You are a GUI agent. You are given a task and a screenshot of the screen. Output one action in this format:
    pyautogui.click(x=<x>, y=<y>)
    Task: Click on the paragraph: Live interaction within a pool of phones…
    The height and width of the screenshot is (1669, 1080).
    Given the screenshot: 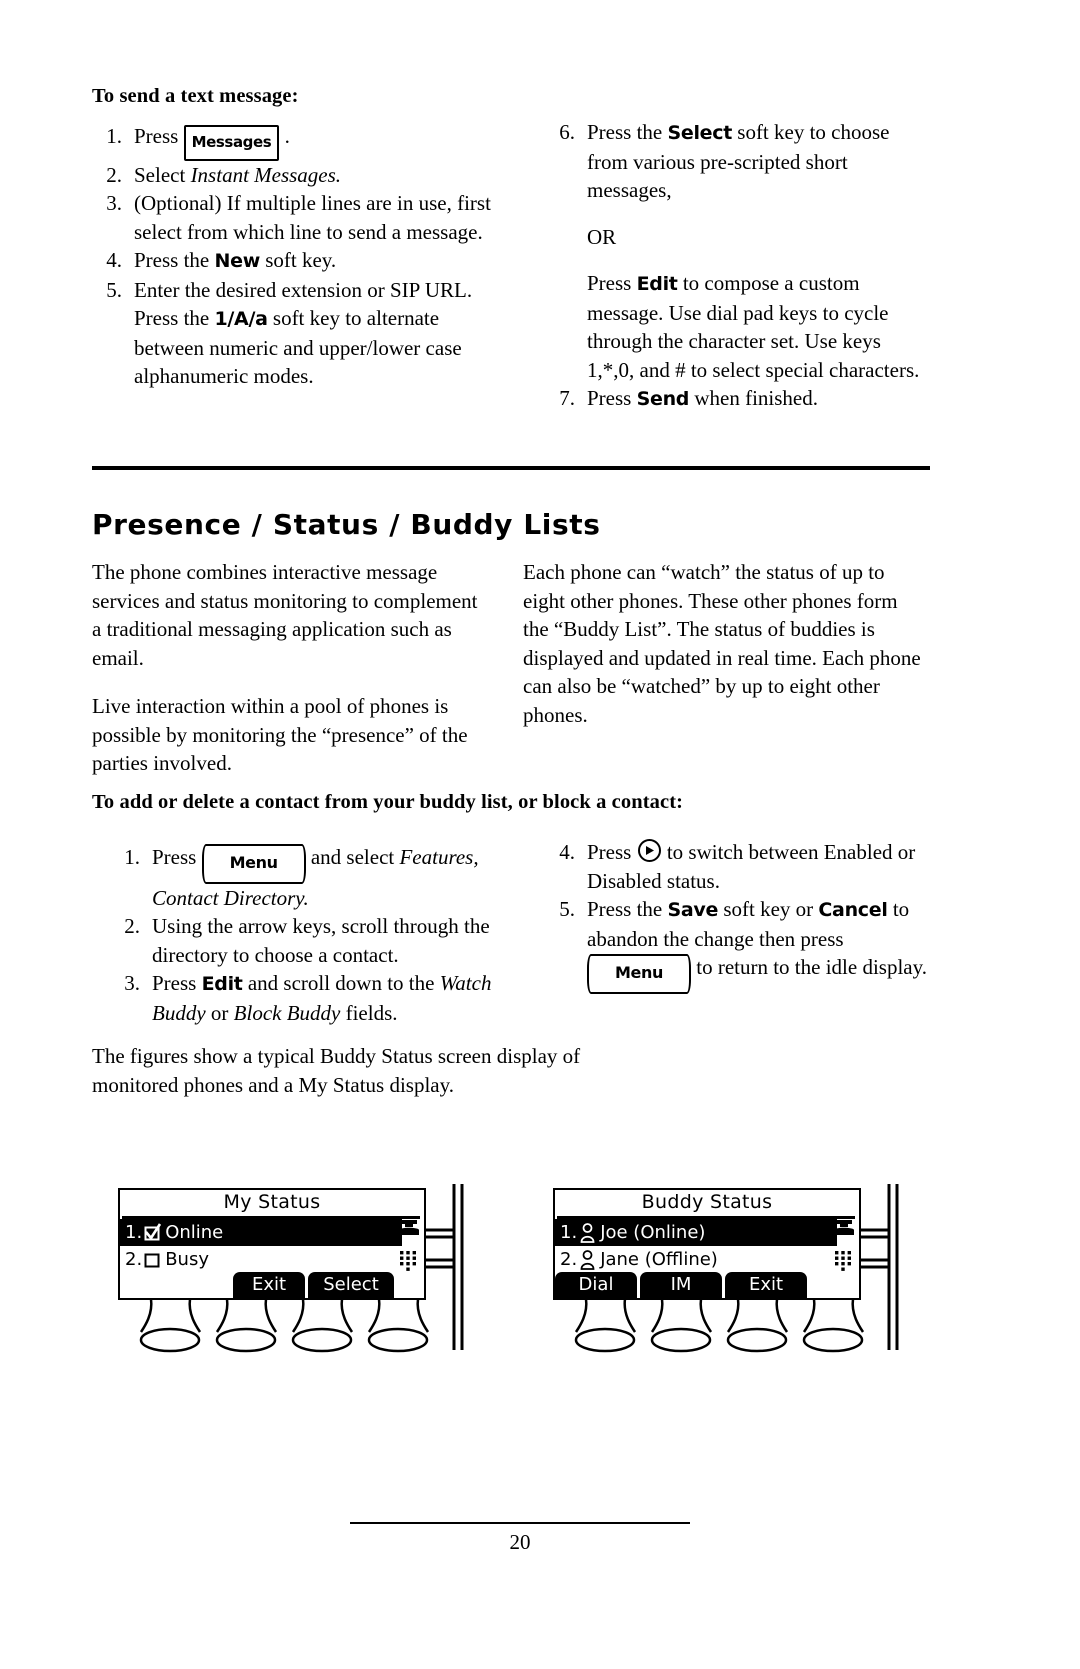 What is the action you would take?
    pyautogui.click(x=280, y=734)
    